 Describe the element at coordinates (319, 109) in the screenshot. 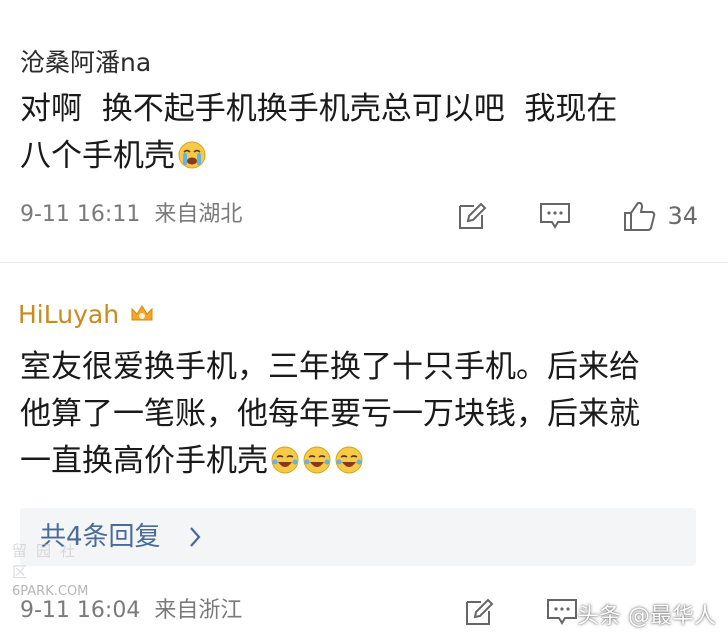

I see `comment-line: 对啊 换不起手机换手机壳总可以吧 我现在` at that location.